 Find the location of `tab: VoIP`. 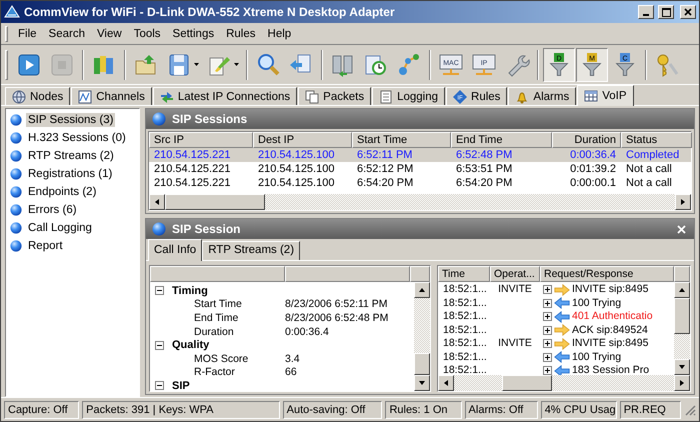

tab: VoIP is located at coordinates (605, 95).